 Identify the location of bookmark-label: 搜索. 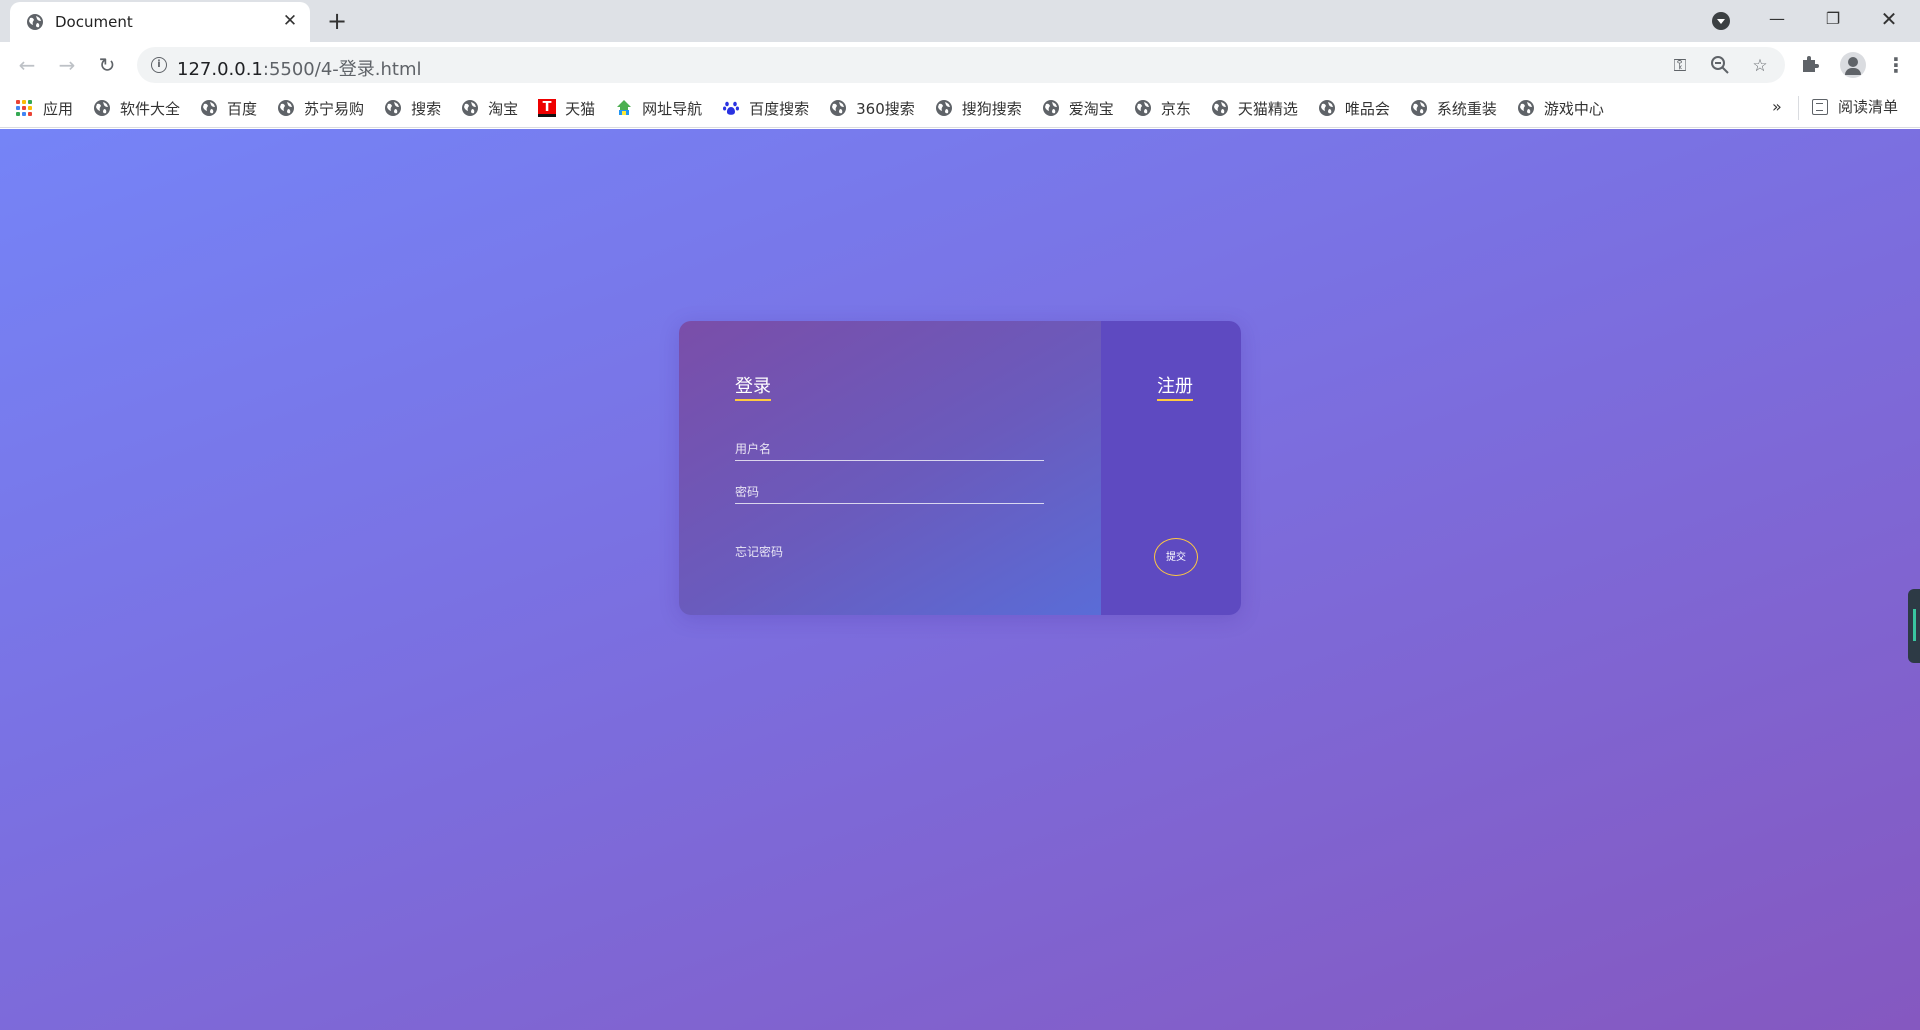
(426, 108).